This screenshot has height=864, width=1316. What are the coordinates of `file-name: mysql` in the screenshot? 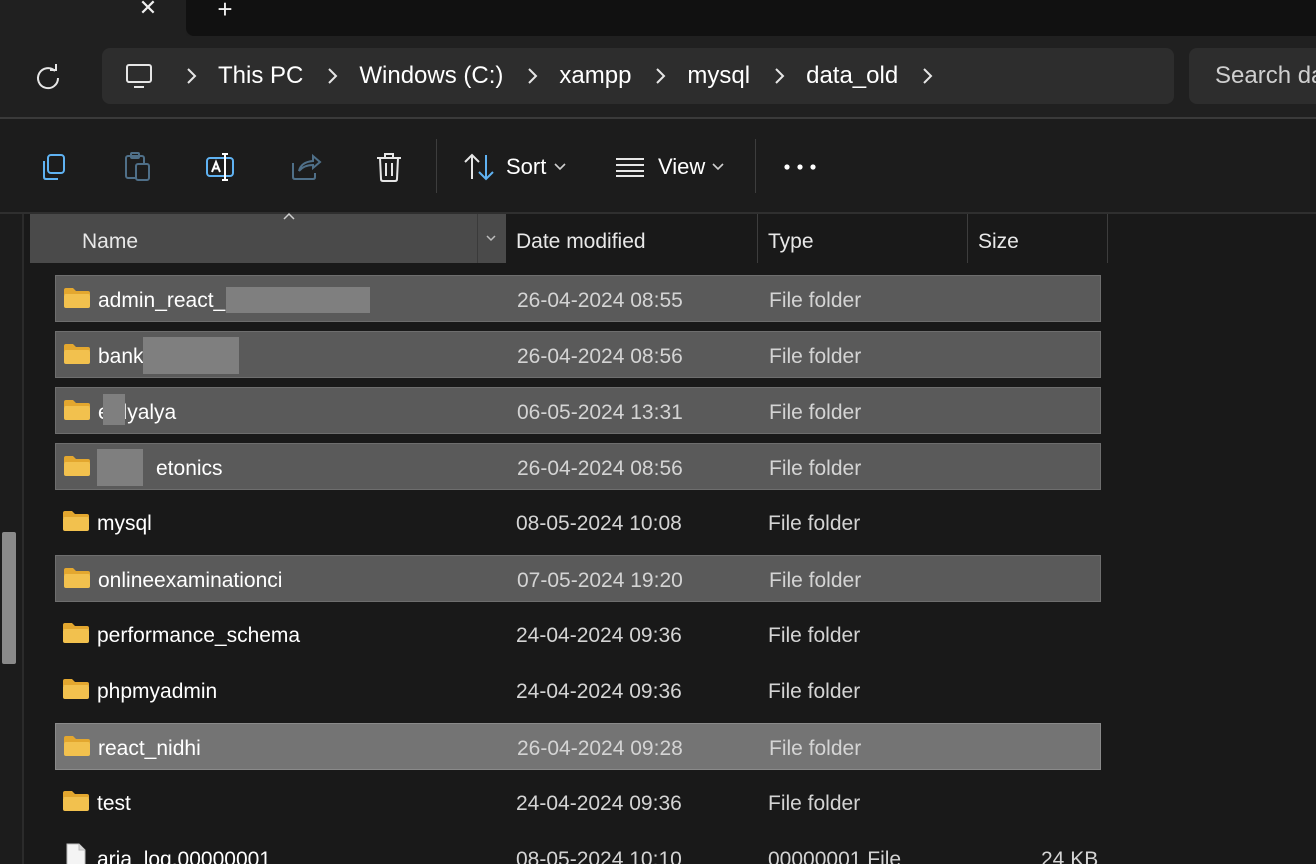 It's located at (124, 523).